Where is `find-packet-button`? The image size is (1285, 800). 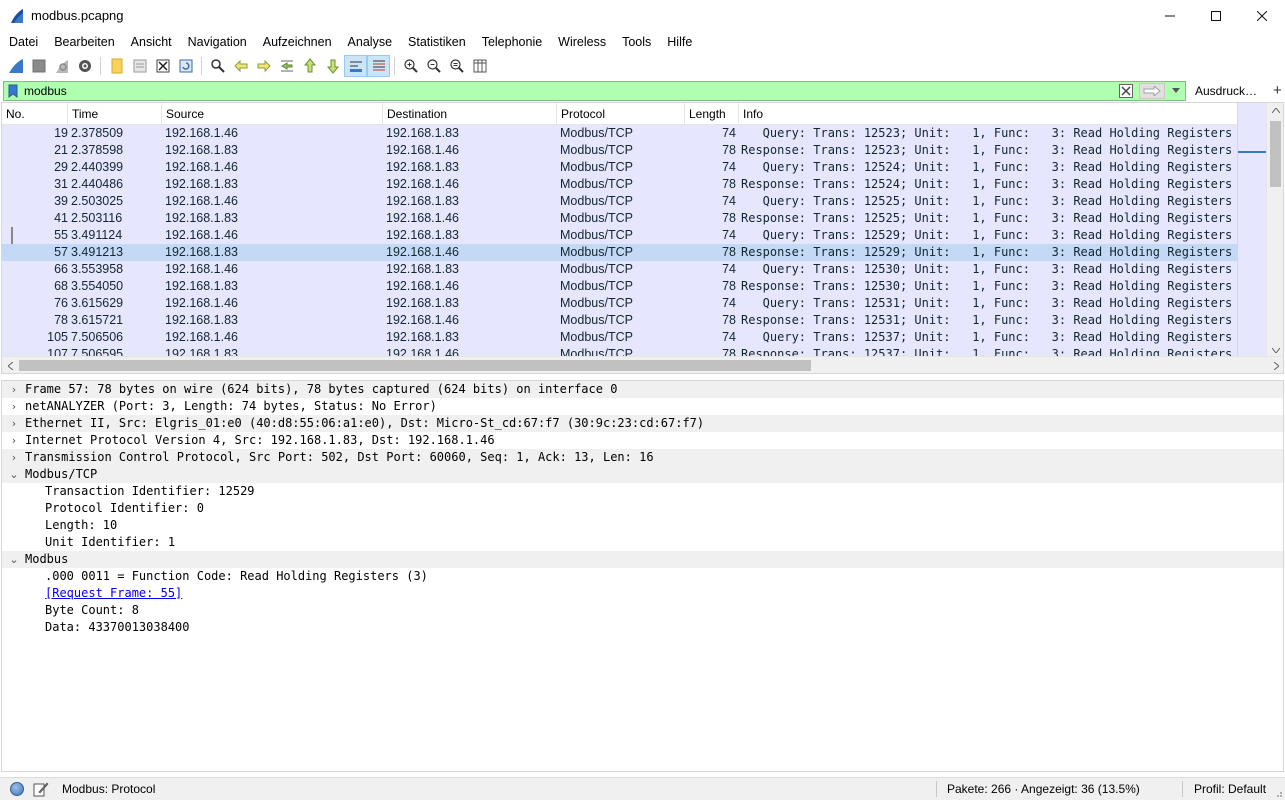 find-packet-button is located at coordinates (217, 66).